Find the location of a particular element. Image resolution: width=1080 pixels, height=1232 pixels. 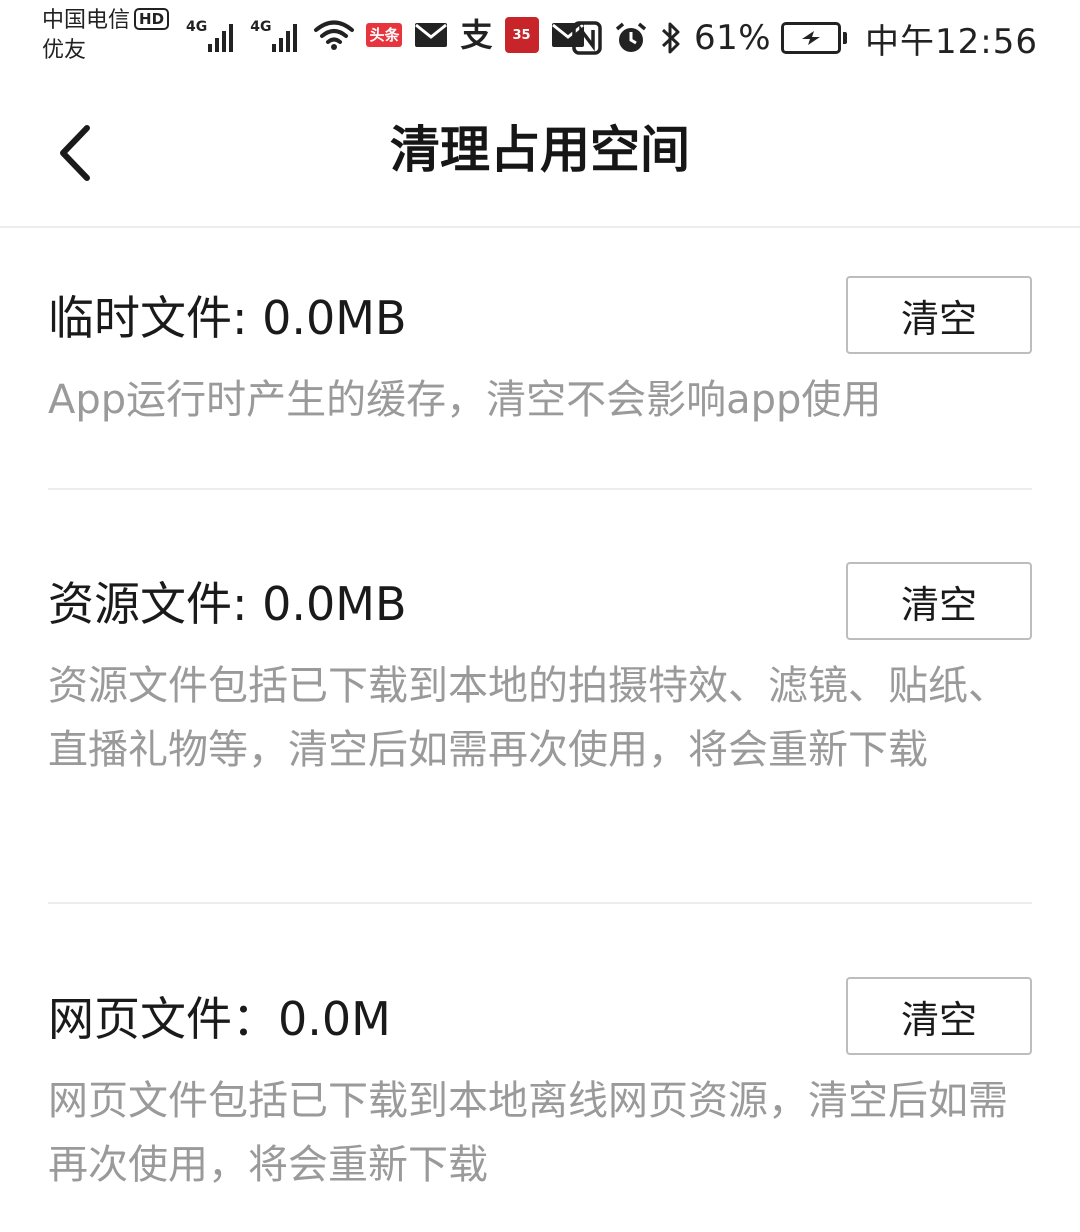

clear-temp-files-button: 清空 is located at coordinates (939, 315).